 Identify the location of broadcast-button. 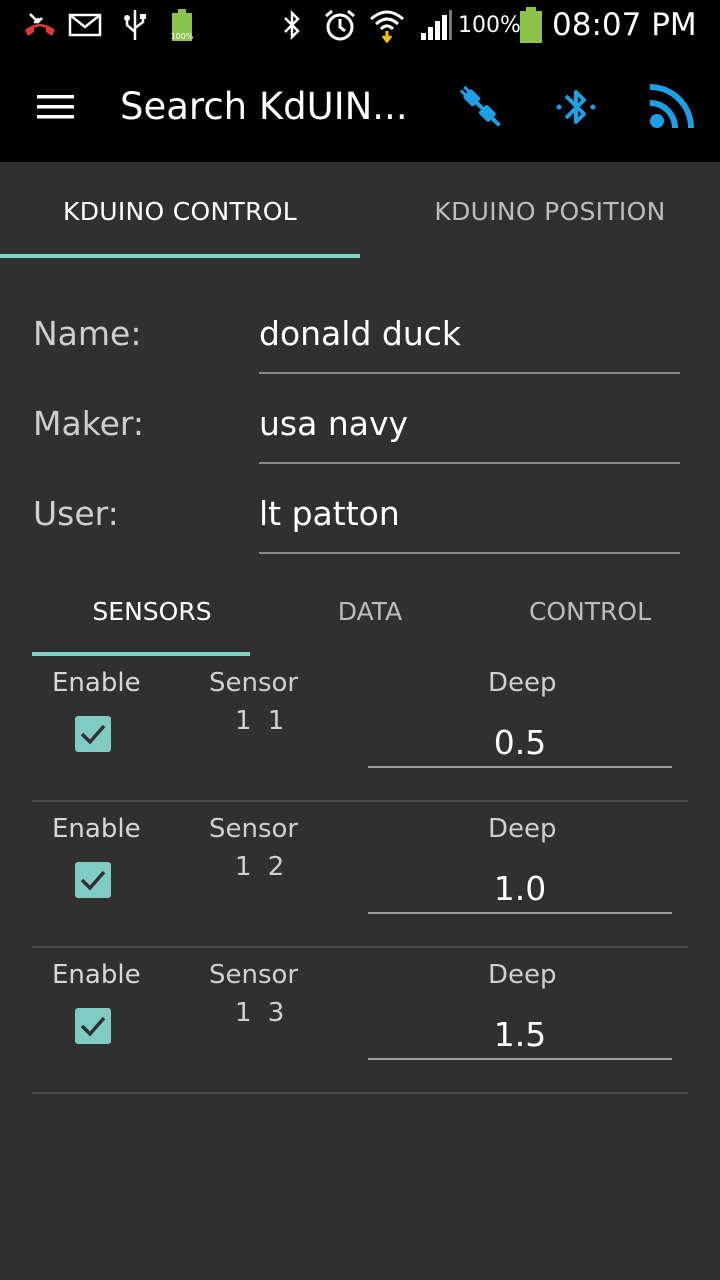
(671, 107).